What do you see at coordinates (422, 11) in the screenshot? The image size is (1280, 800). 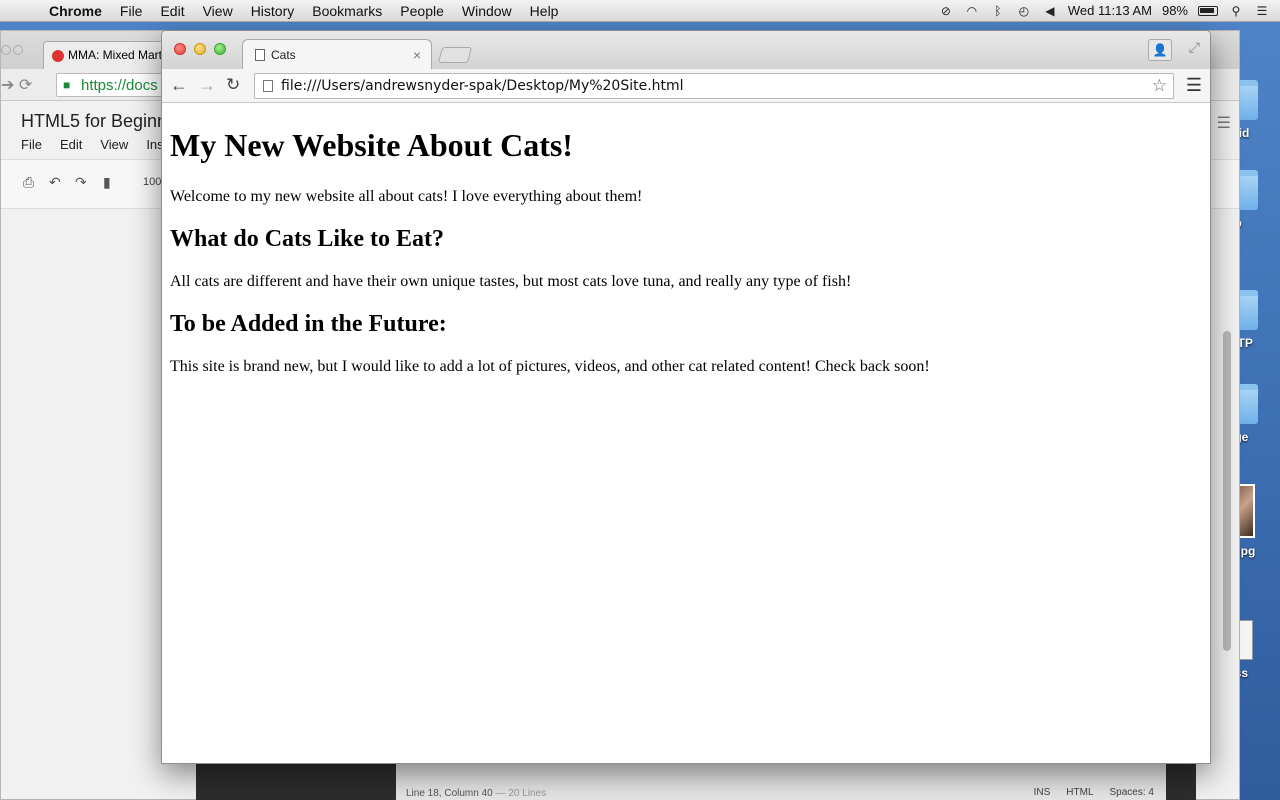 I see `menu-people: People` at bounding box center [422, 11].